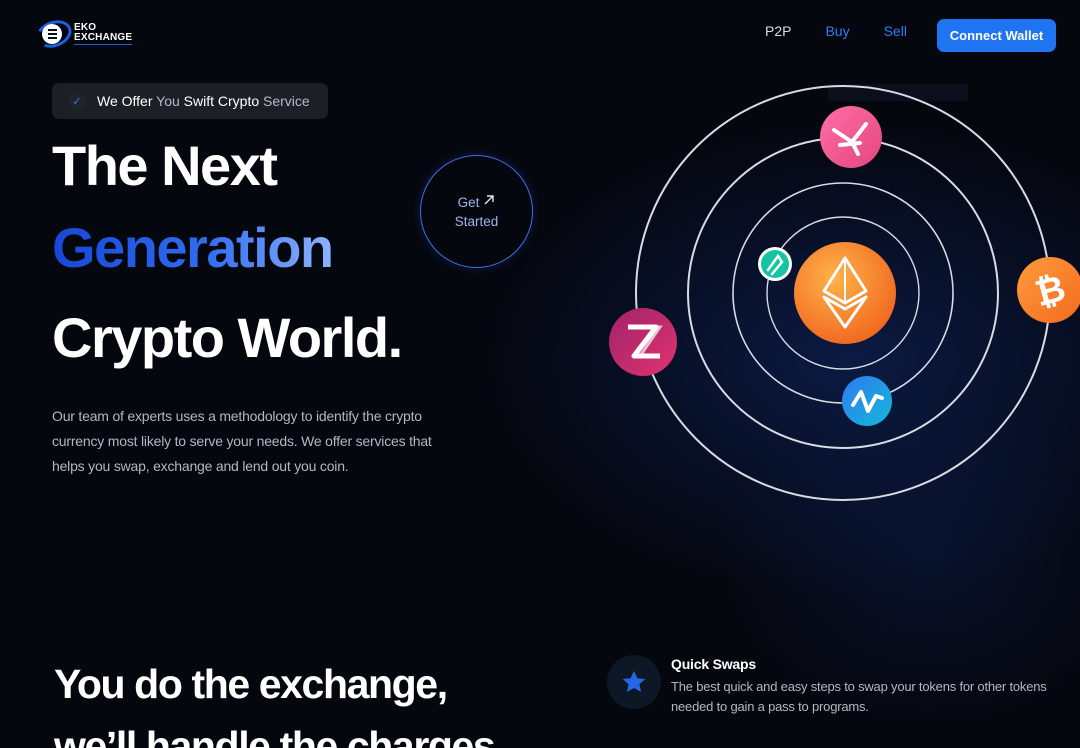  Describe the element at coordinates (103, 38) in the screenshot. I see `logo-text-line2: EXCHANGE` at that location.